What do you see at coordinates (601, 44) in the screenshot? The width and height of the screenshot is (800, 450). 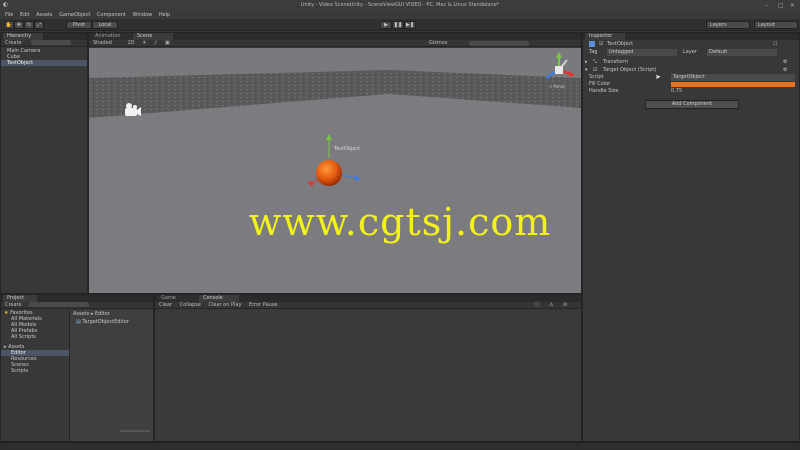 I see `active-checkbox: ☑` at bounding box center [601, 44].